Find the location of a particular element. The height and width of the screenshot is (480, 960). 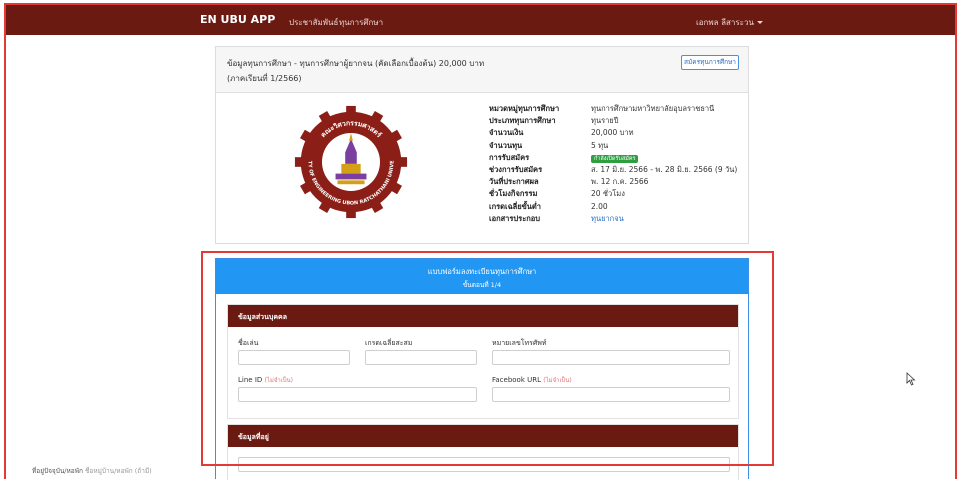

address-heading: ข้อมูลที่อยู่ is located at coordinates (483, 436).